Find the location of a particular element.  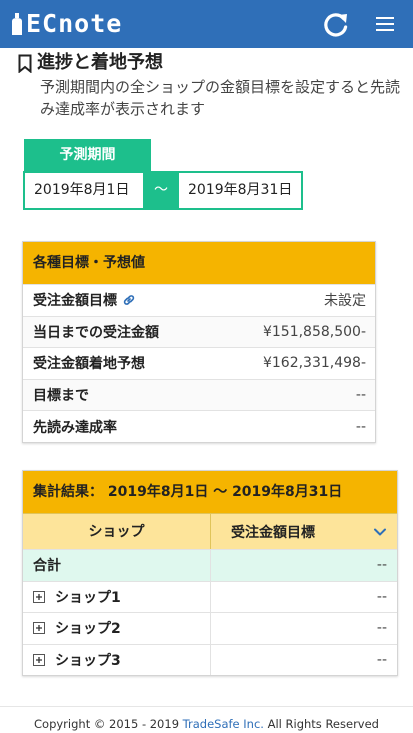

reload-icon is located at coordinates (336, 25).